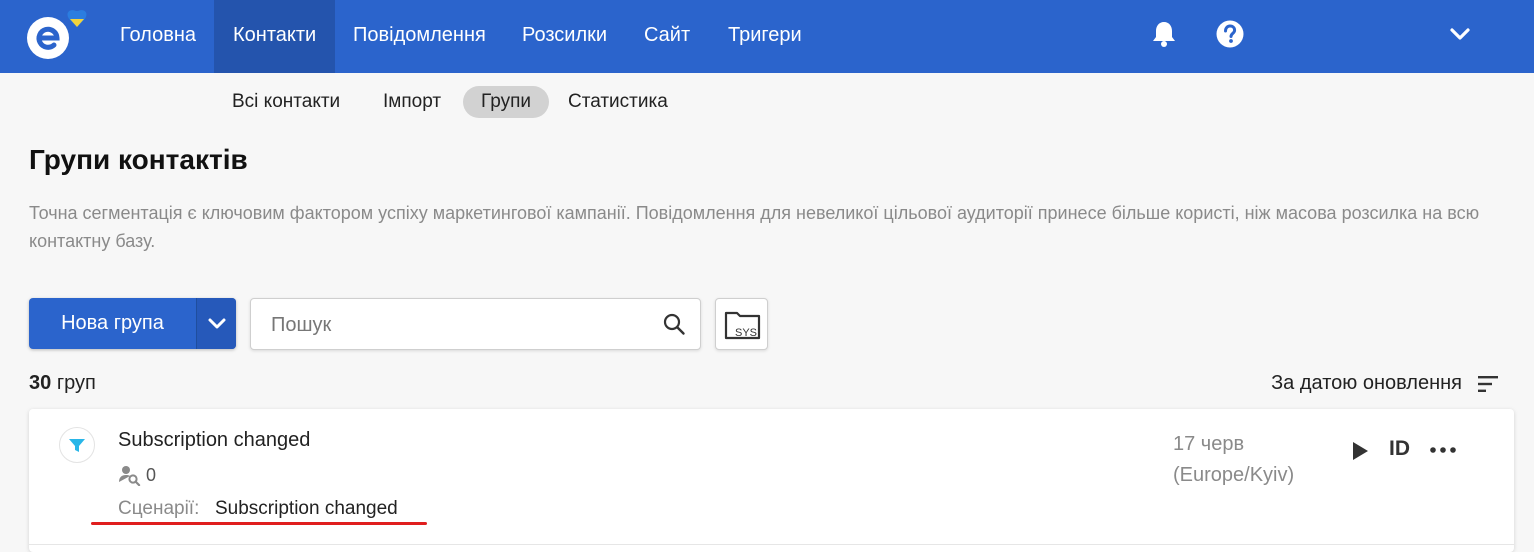  I want to click on updated-date-value: 17 черв, so click(1209, 444).